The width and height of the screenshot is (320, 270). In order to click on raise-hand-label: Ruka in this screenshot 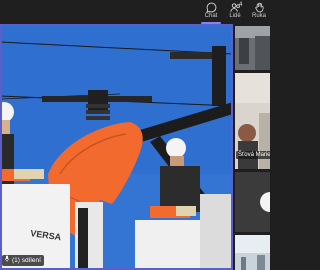, I will do `click(258, 16)`.